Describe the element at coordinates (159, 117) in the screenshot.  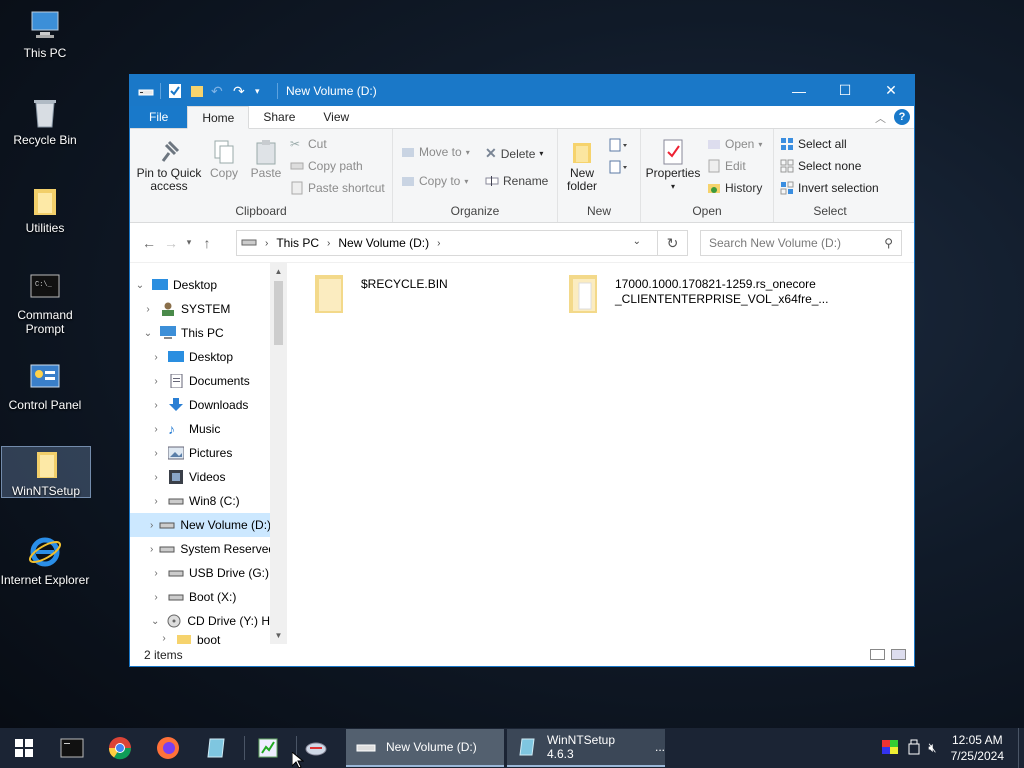
I see `tab-file: File` at that location.